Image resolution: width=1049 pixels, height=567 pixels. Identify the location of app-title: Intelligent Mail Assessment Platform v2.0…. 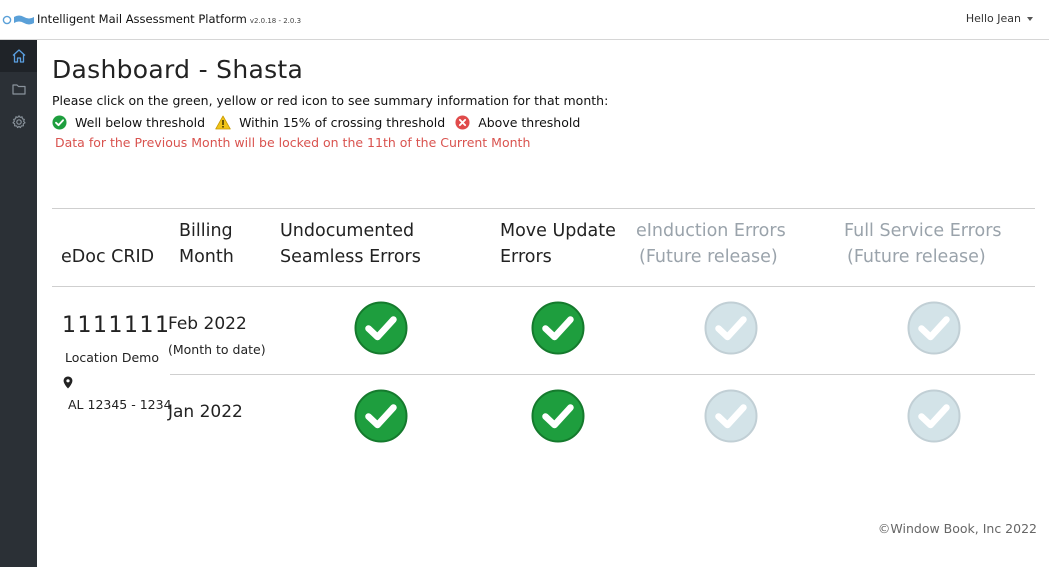
(169, 19).